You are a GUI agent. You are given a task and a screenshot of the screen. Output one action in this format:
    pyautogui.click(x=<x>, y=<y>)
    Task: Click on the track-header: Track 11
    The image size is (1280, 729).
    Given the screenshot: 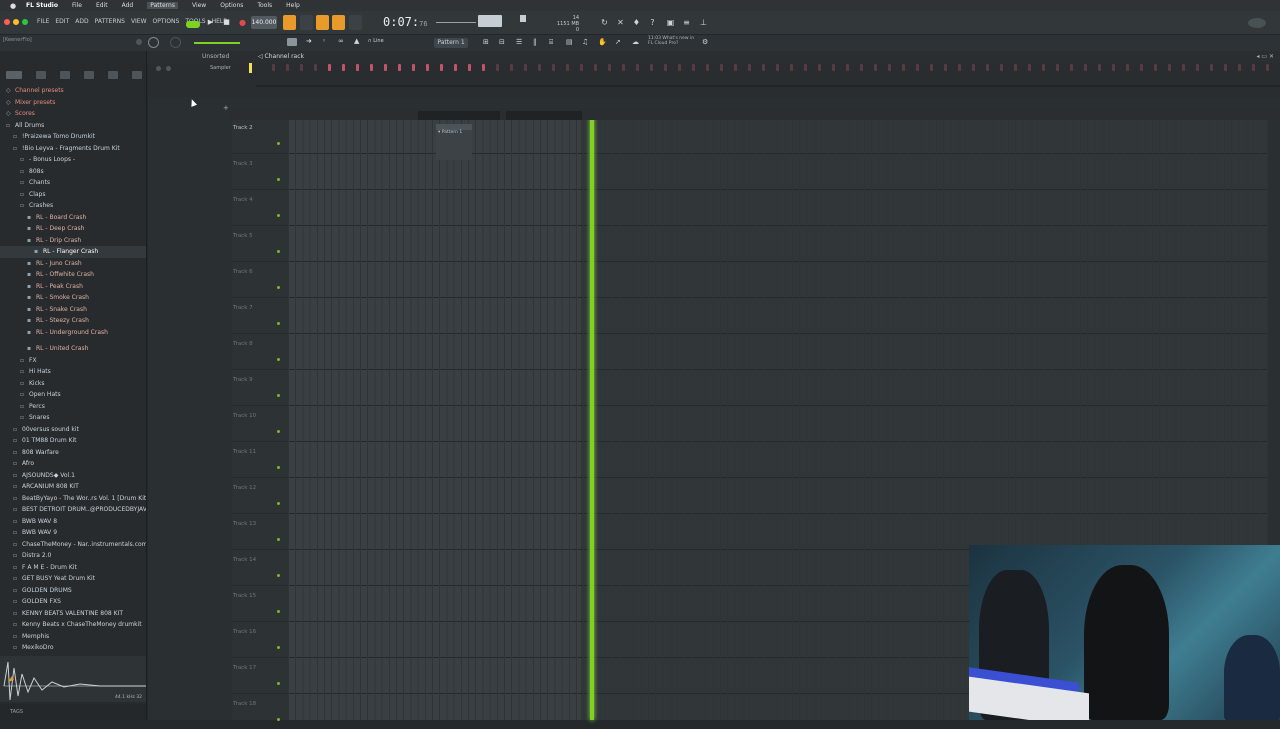 What is the action you would take?
    pyautogui.click(x=260, y=459)
    